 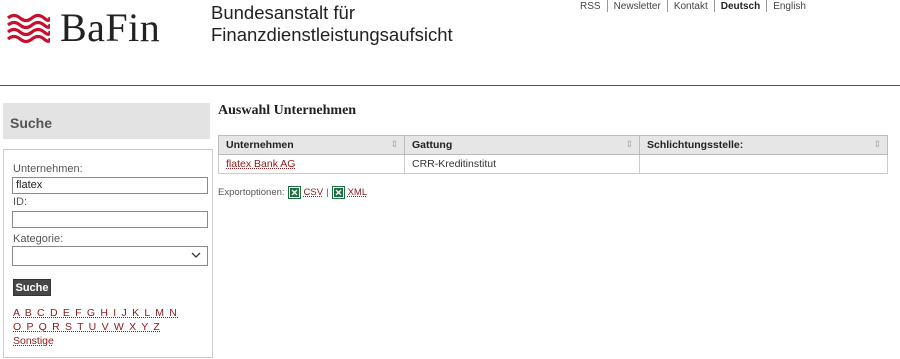 I want to click on alphabet-filter-row2: O P Q R S T U V W X Y Z, so click(x=87, y=327).